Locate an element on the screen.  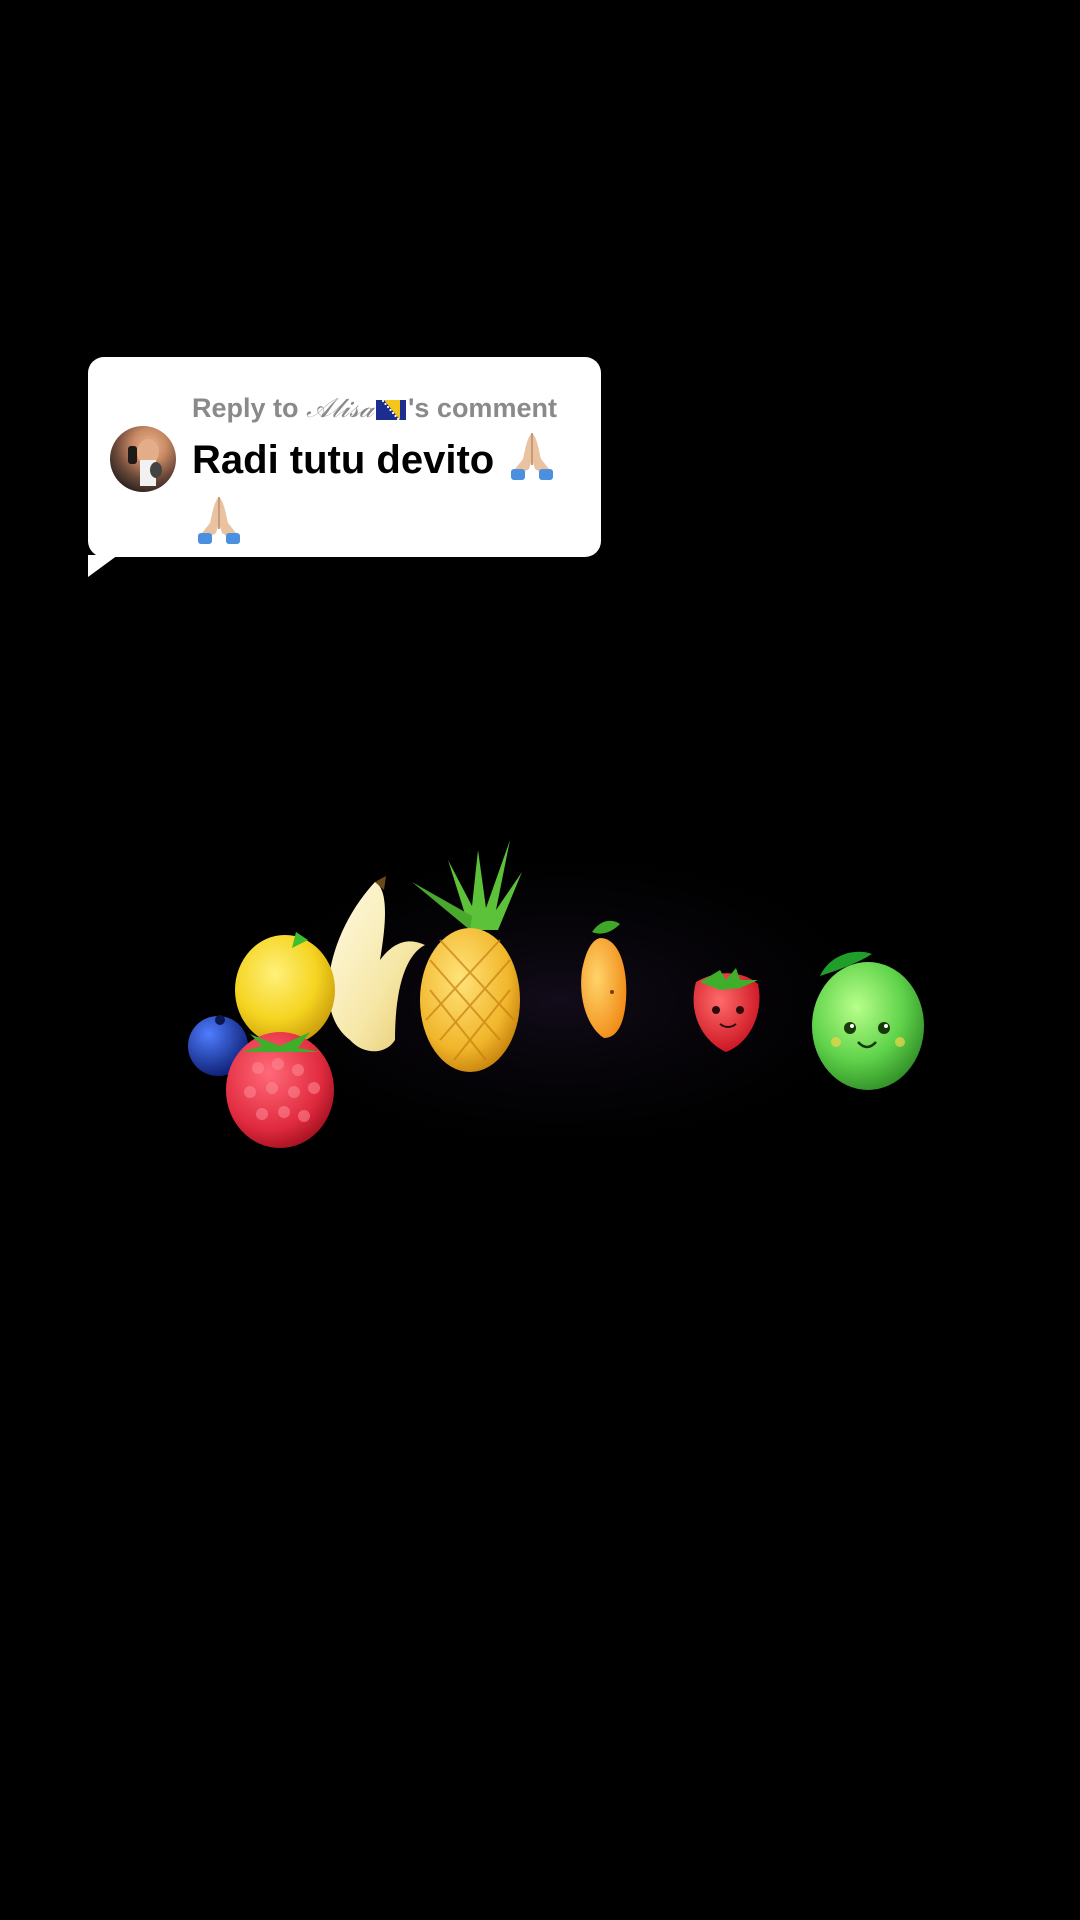
avatar is located at coordinates (143, 459).